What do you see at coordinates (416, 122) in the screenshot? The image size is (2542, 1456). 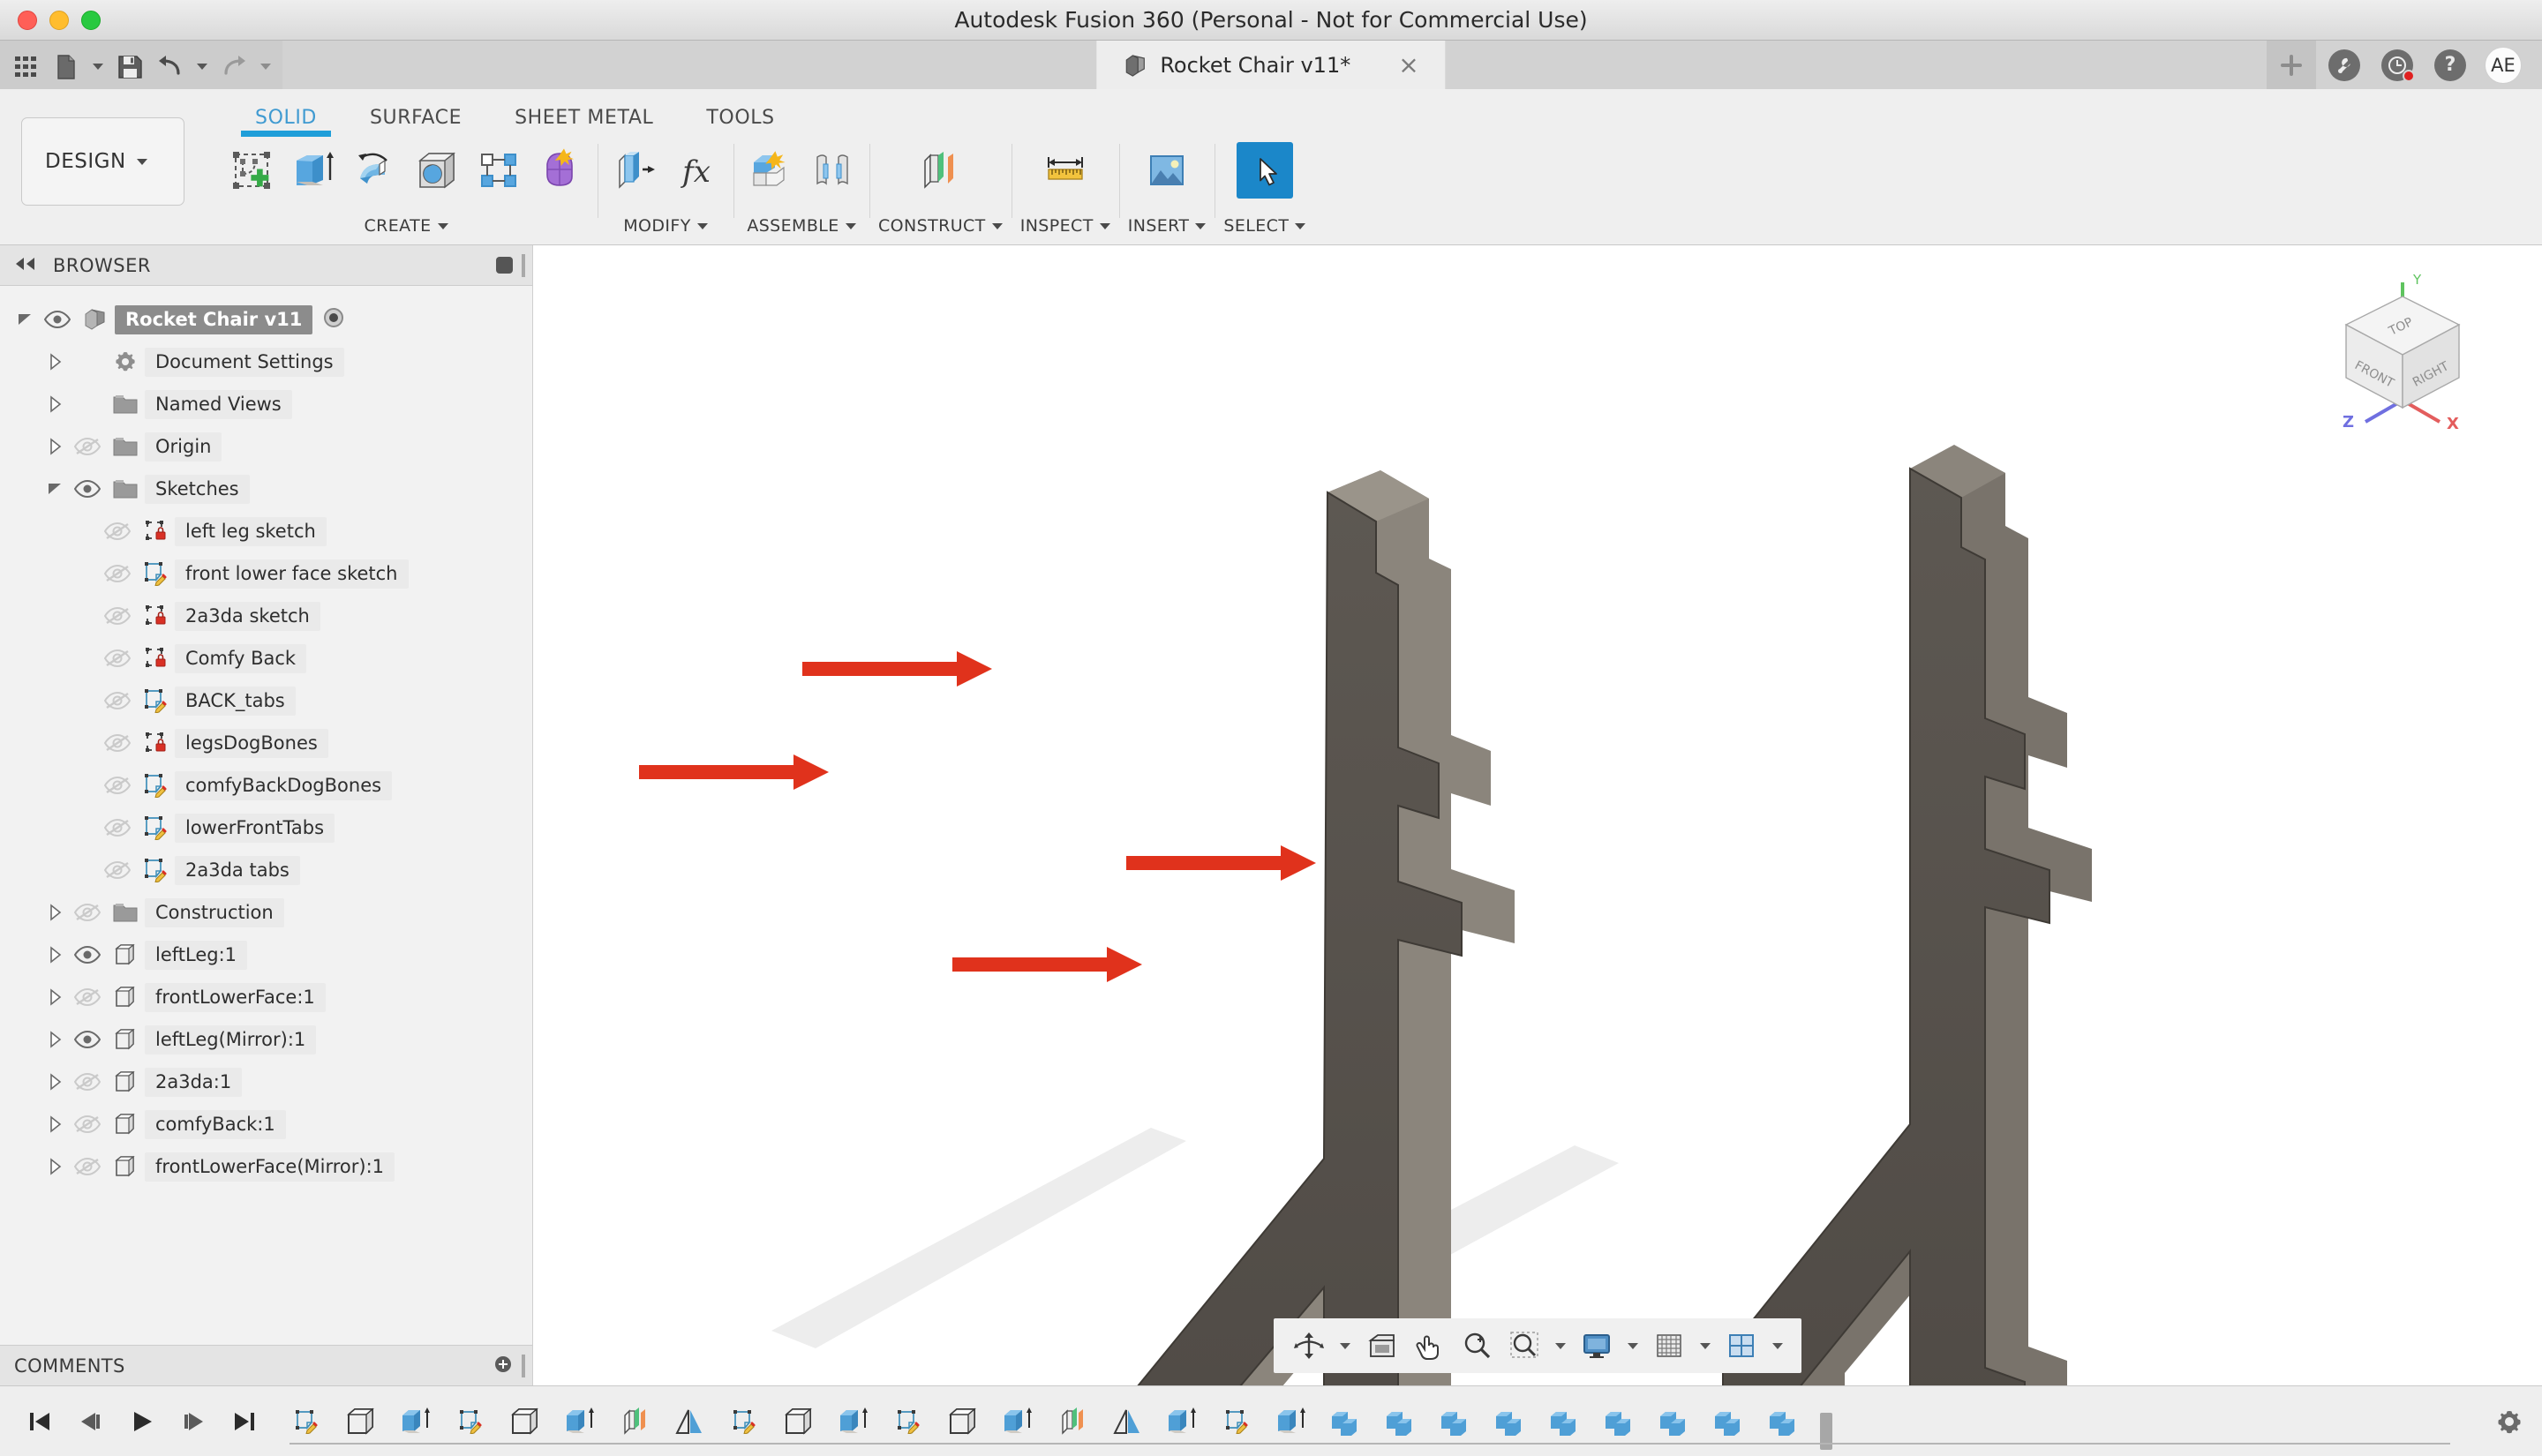 I see `tab-surface: SURFACE` at bounding box center [416, 122].